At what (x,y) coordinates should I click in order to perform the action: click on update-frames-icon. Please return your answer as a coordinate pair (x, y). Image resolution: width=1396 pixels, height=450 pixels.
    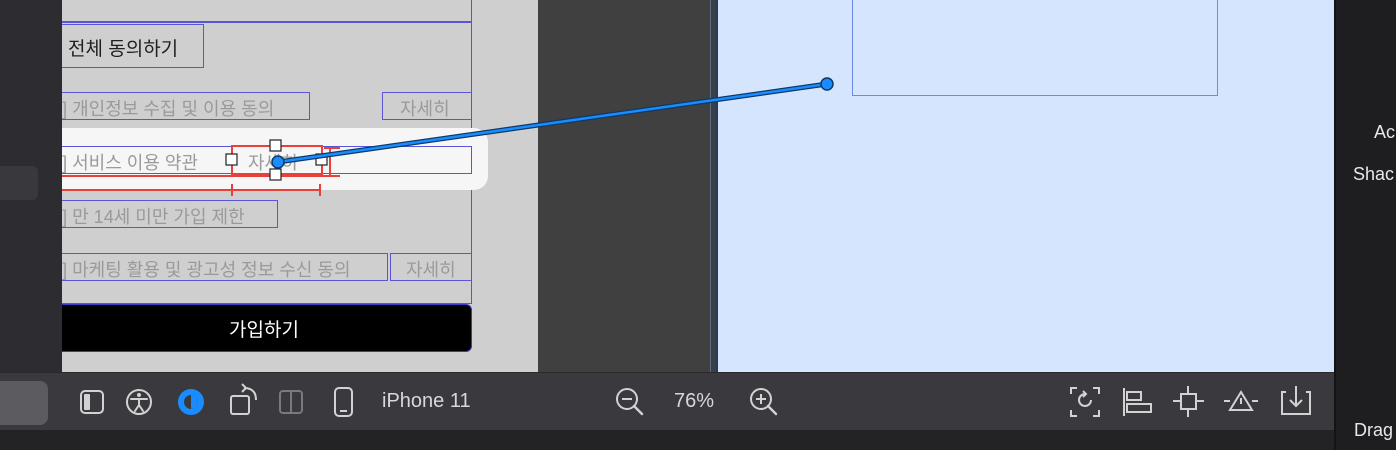
    Looking at the image, I should click on (1085, 402).